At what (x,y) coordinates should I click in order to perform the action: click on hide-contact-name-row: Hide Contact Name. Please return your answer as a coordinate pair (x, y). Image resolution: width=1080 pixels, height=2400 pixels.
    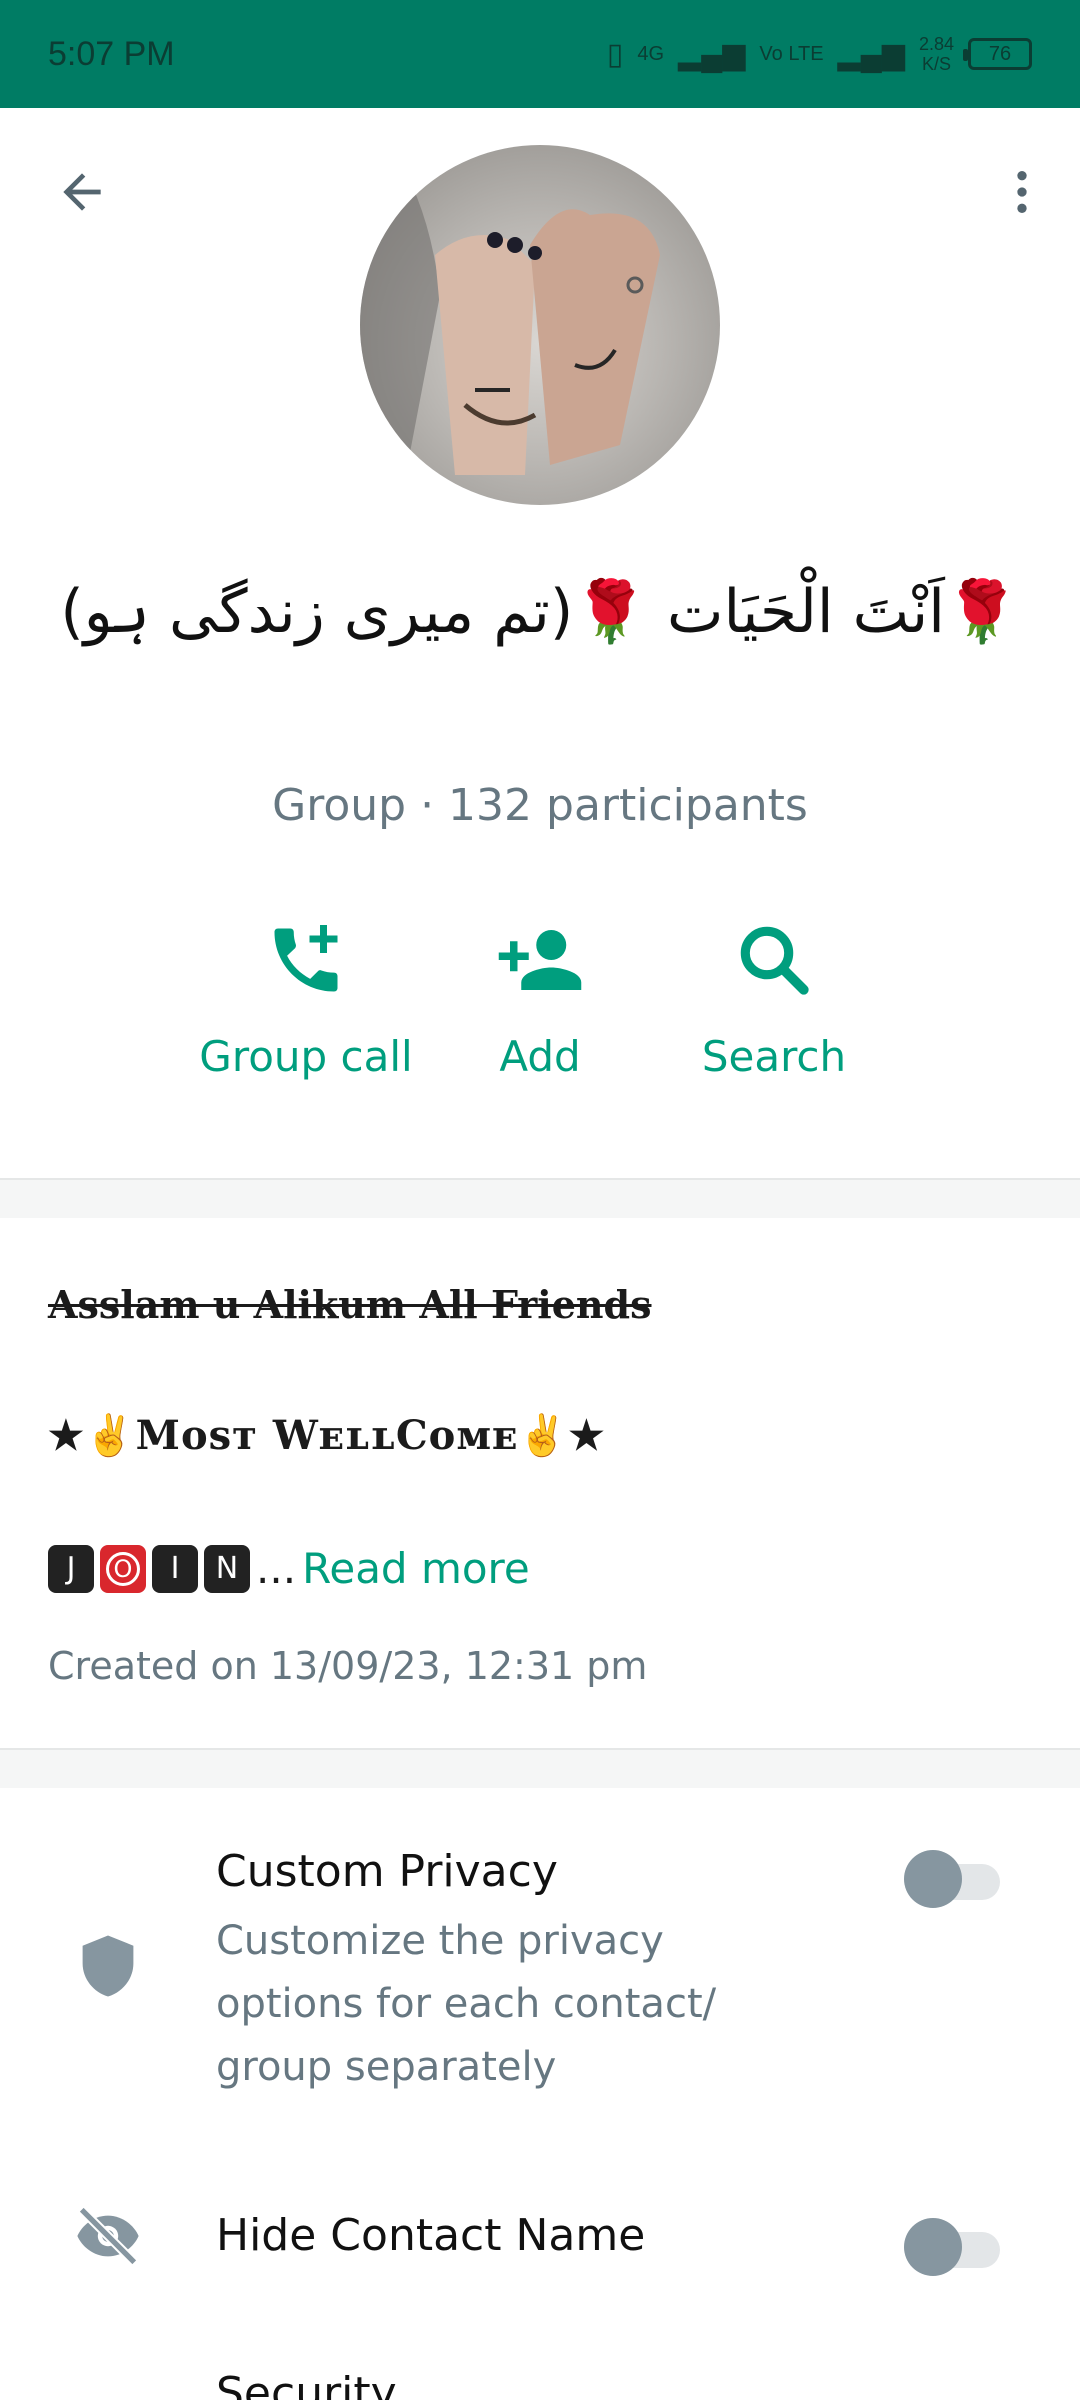
    Looking at the image, I should click on (540, 2250).